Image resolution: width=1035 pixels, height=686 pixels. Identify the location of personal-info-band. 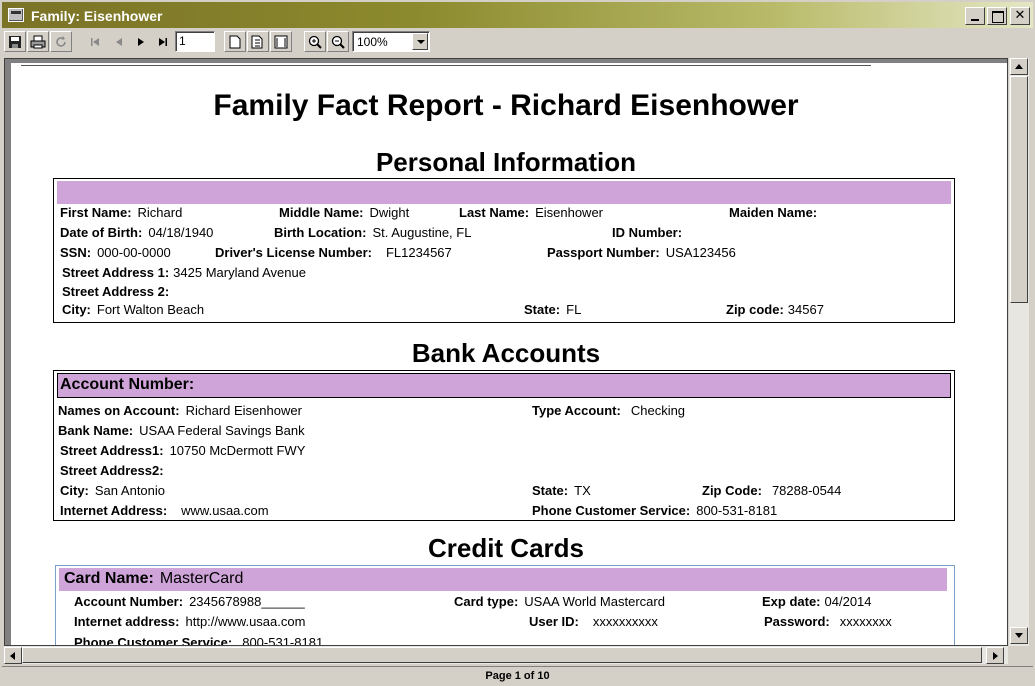
(504, 192).